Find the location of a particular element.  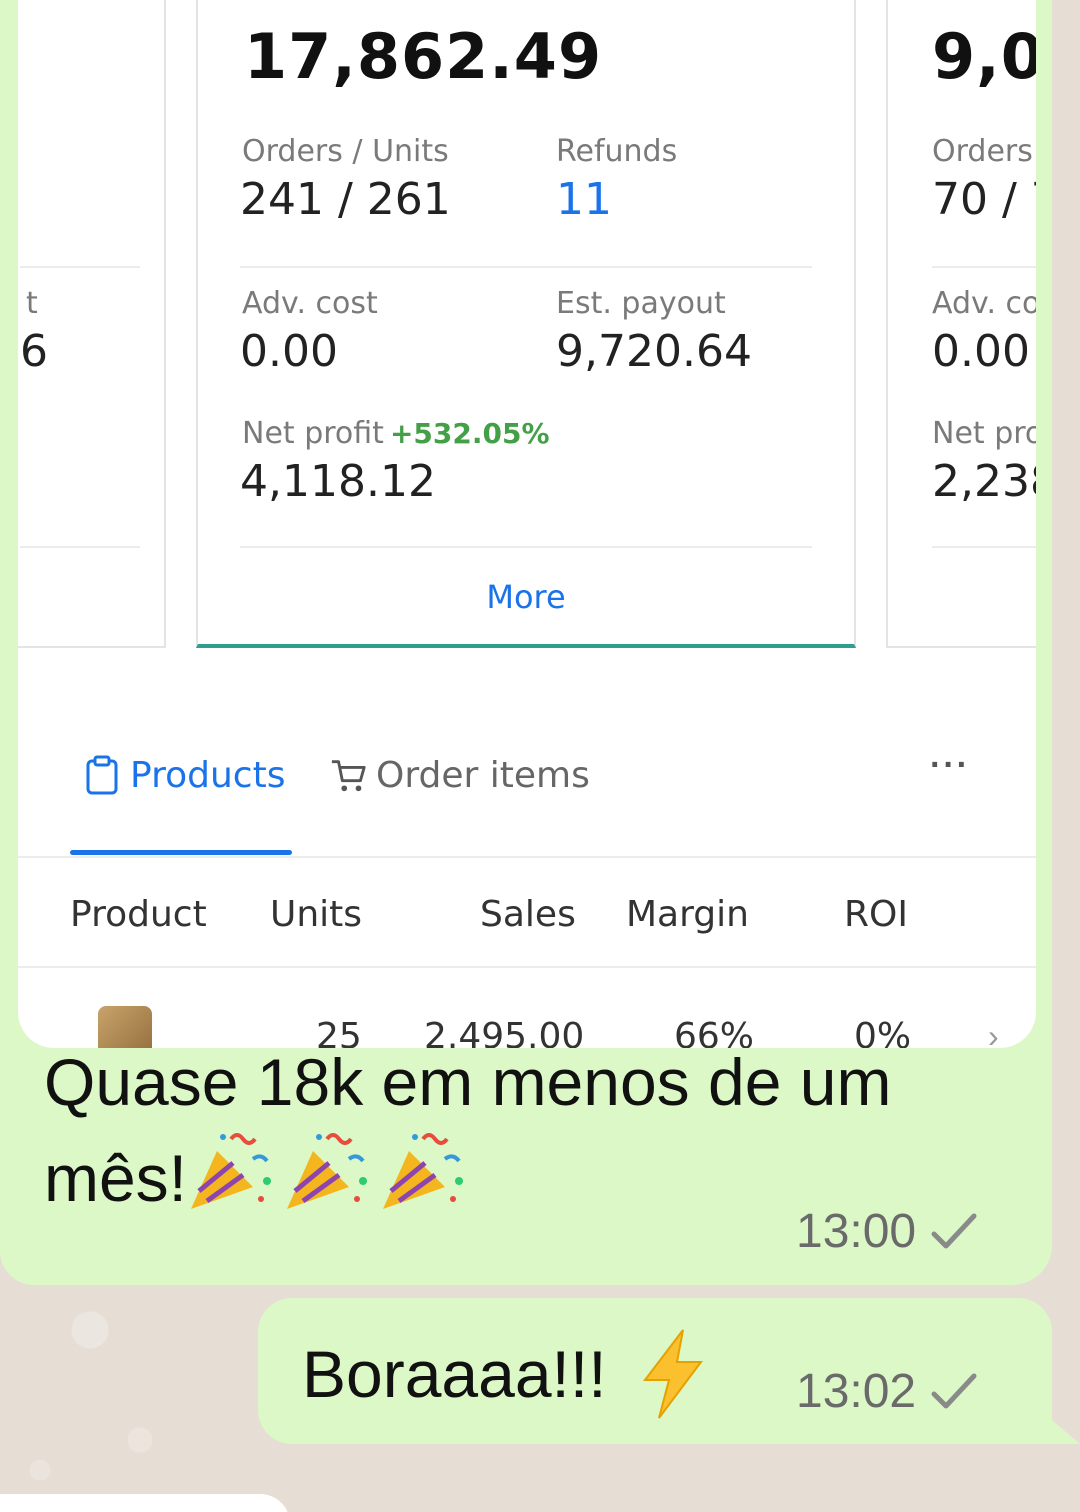

orders-units-label: Orders / Units is located at coordinates (345, 151).